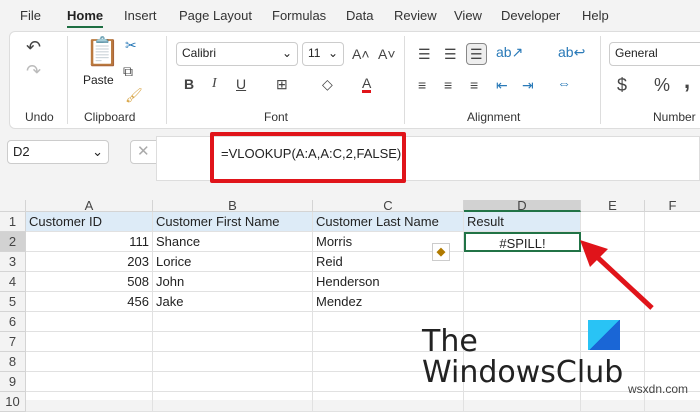 This screenshot has width=700, height=412. Describe the element at coordinates (215, 15) in the screenshot. I see `tab-page-layout: Page Layout` at that location.